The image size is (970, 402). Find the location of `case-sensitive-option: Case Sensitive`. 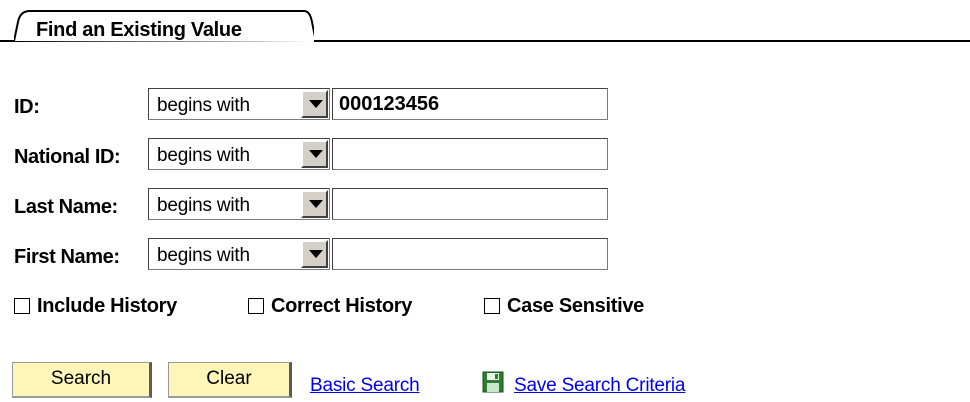

case-sensitive-option: Case Sensitive is located at coordinates (584, 307).